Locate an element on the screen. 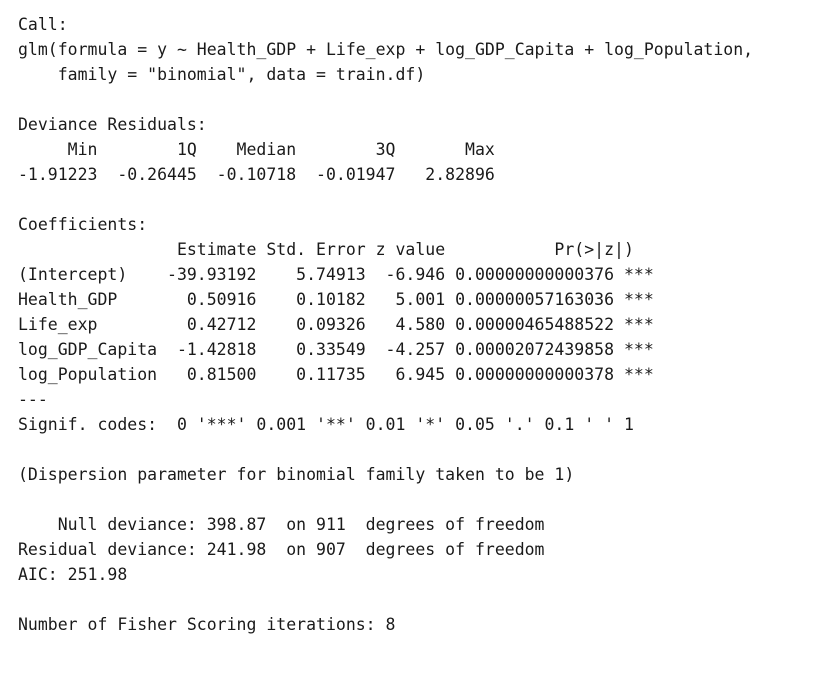  deviance-residuals-header: Deviance Residuals: is located at coordinates (112, 124).